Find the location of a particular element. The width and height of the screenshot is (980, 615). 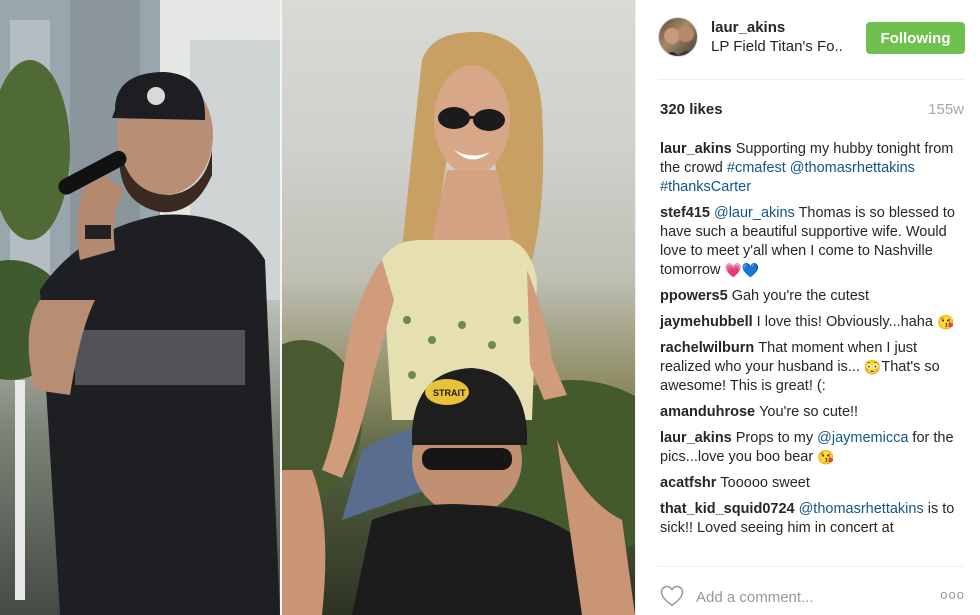

likes-count: 320 likes is located at coordinates (691, 109).